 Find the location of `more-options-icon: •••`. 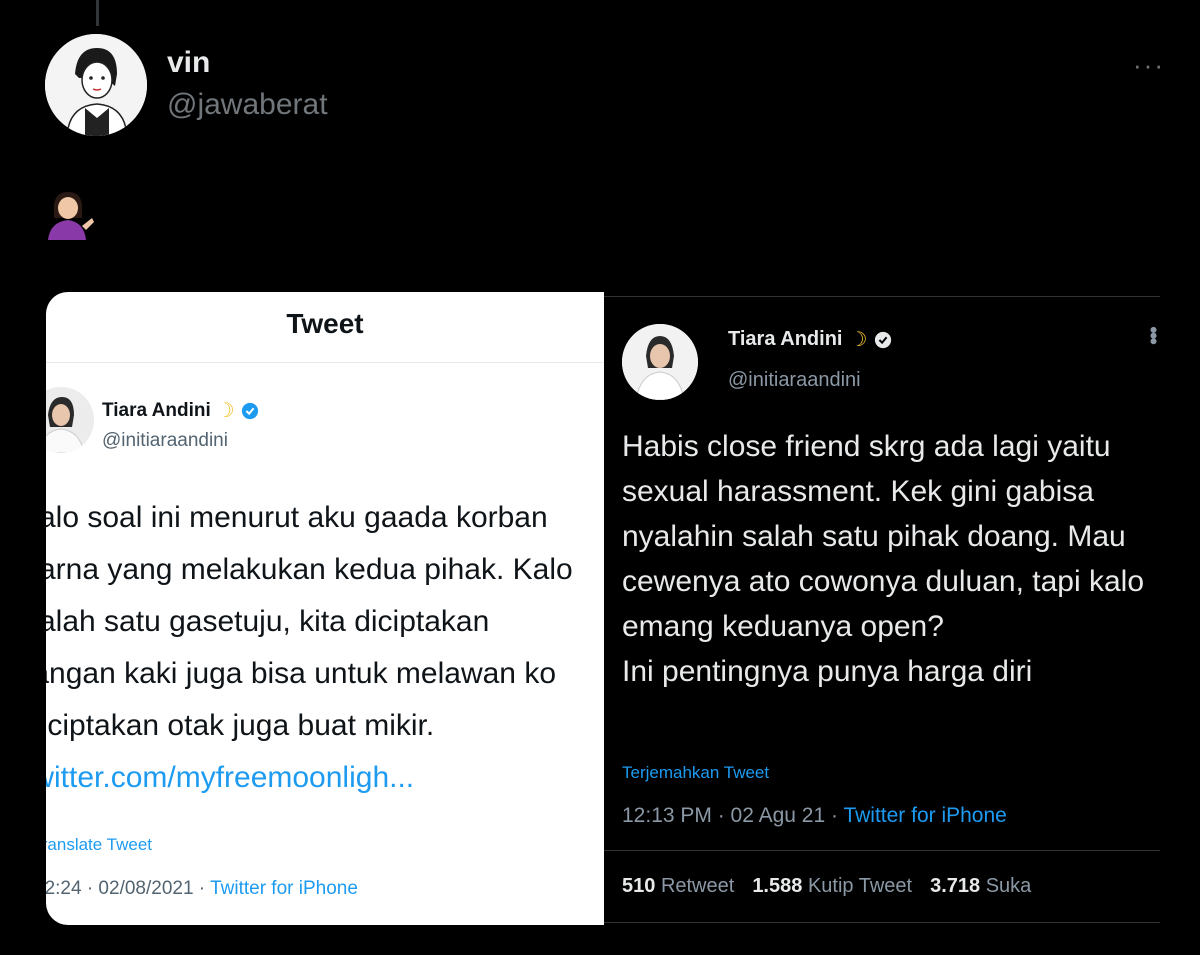

more-options-icon: ••• is located at coordinates (1153, 334).